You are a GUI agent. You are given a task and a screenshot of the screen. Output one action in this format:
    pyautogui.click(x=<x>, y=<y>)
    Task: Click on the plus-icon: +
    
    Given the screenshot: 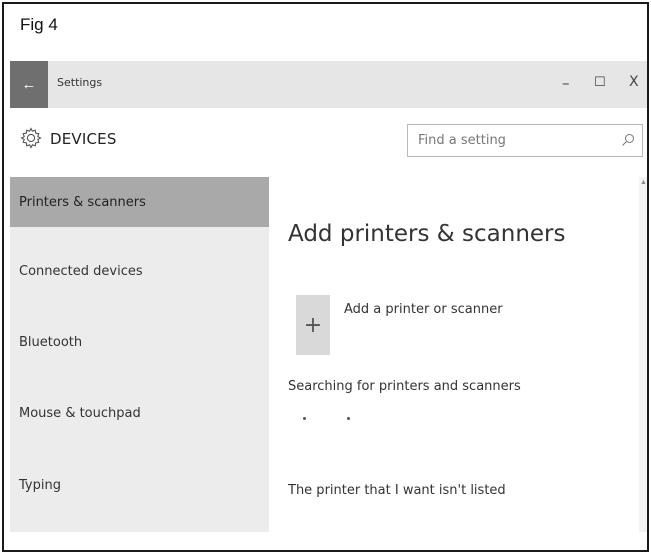 What is the action you would take?
    pyautogui.click(x=313, y=325)
    